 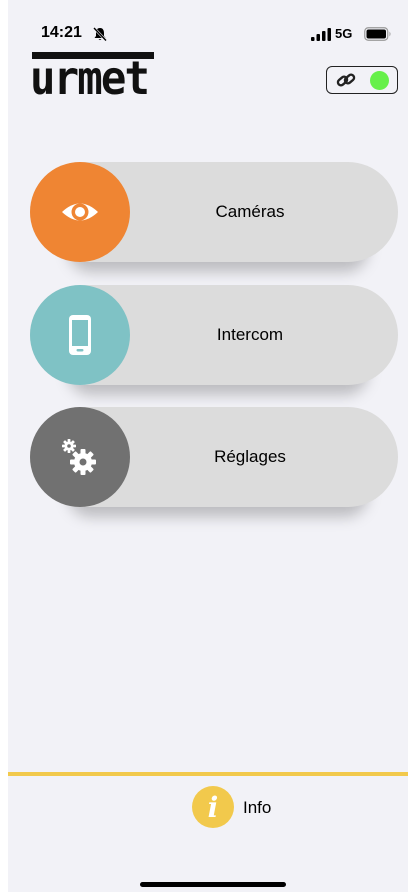 What do you see at coordinates (250, 456) in the screenshot?
I see `settings-label: Réglages` at bounding box center [250, 456].